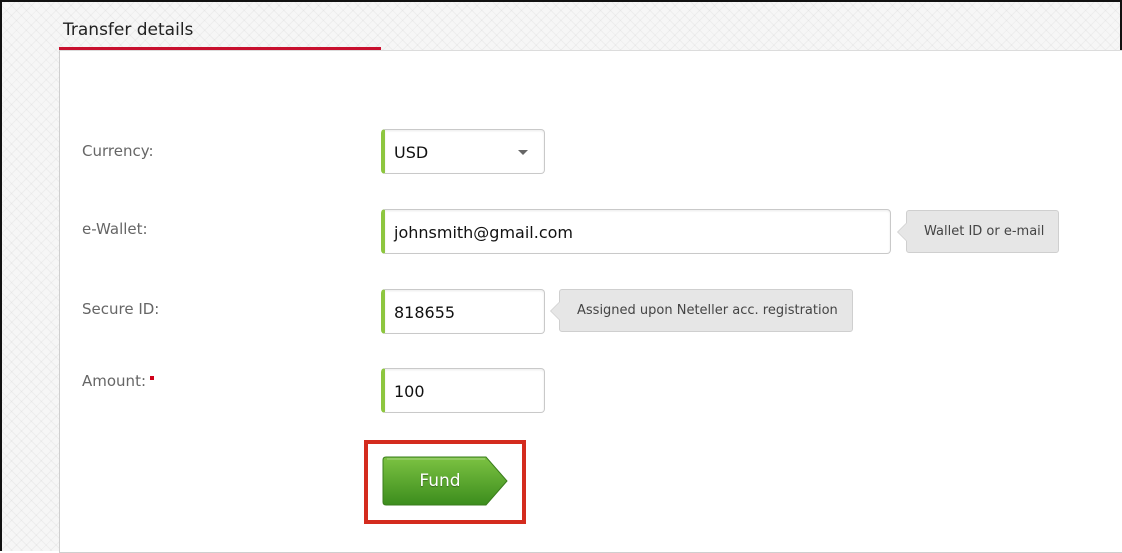 The width and height of the screenshot is (1122, 553). What do you see at coordinates (440, 481) in the screenshot?
I see `fund-button-label: Fund` at bounding box center [440, 481].